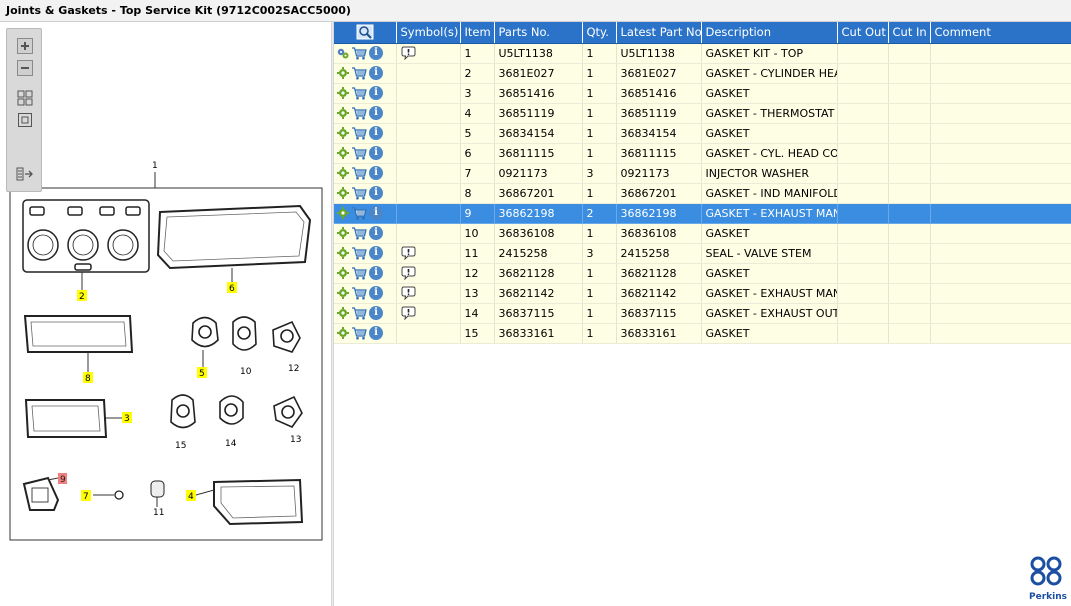 The image size is (1071, 606). I want to click on cell-latest-part-no: 3681E027, so click(659, 73).